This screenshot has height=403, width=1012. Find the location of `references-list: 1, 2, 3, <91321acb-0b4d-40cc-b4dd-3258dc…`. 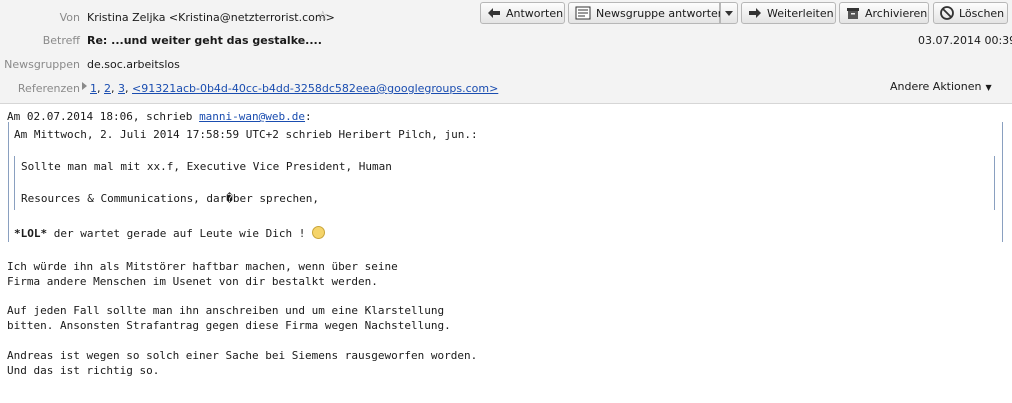

references-list: 1, 2, 3, <91321acb-0b4d-40cc-b4dd-3258dc… is located at coordinates (294, 88).